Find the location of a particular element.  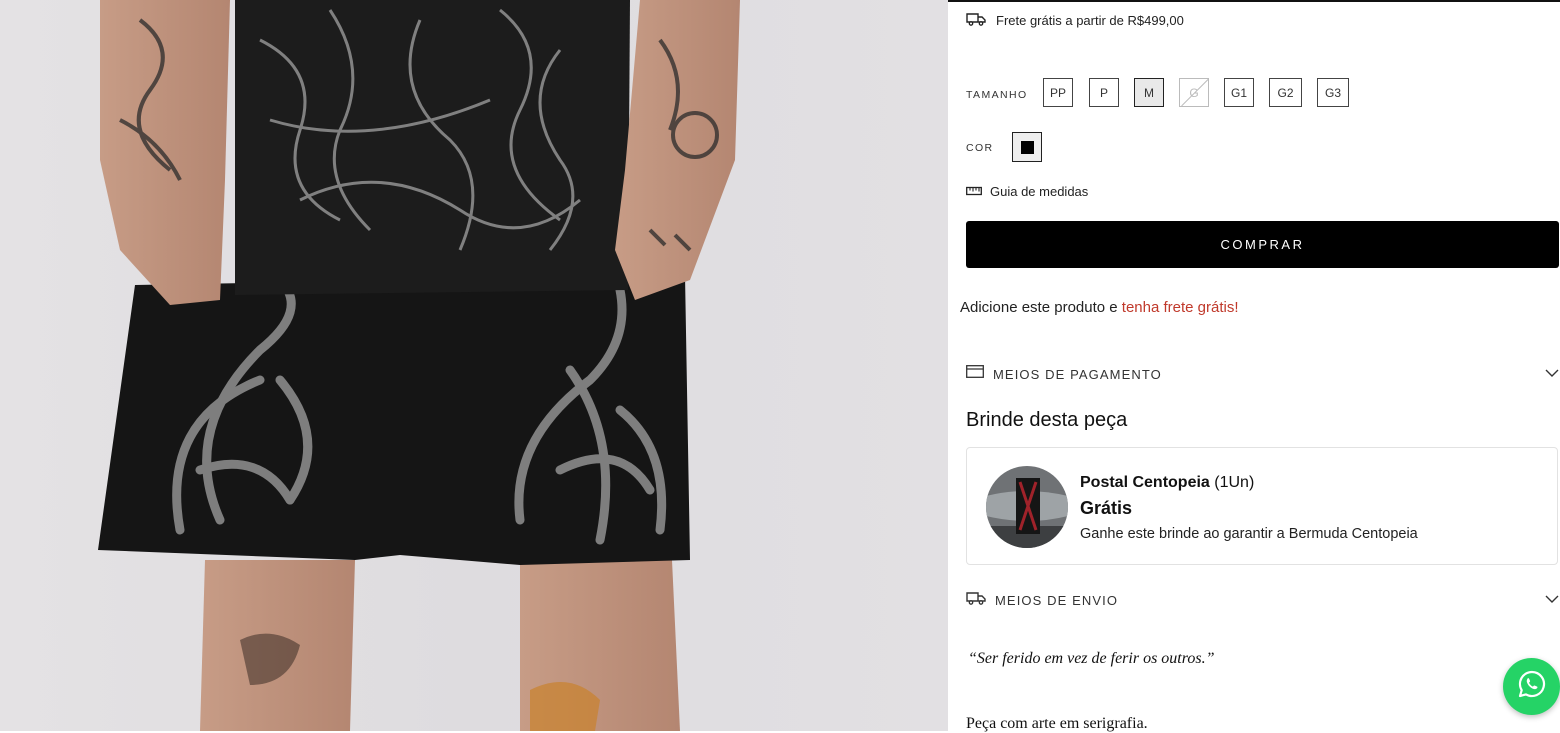

free-shipping-notice: Frete grátis a partir de R$499,00 is located at coordinates (1075, 20).